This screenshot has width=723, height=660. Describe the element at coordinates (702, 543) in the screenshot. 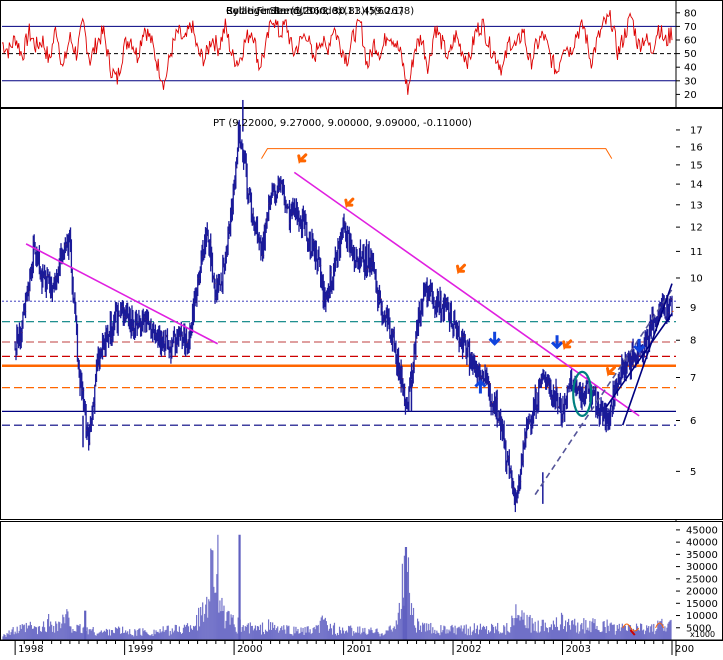

I see `volume-y-tick-label: 40000` at that location.